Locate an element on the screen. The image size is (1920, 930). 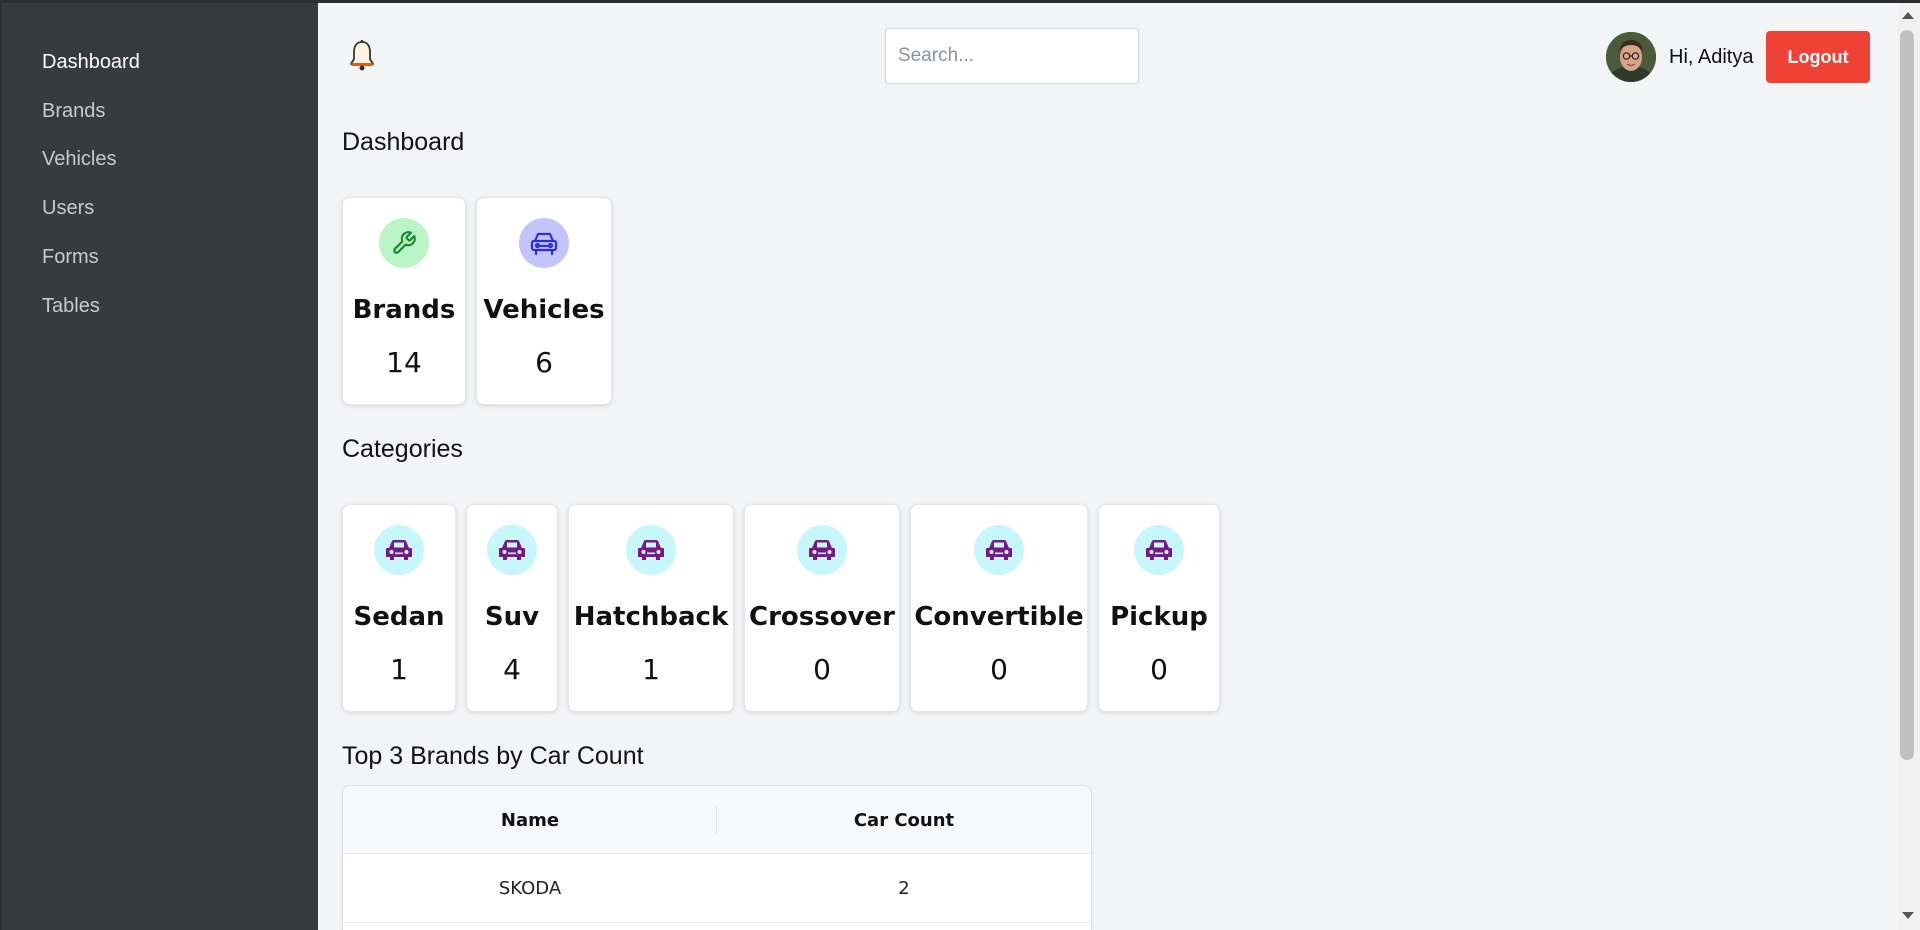
scrollbar-thumb is located at coordinates (1907, 395).